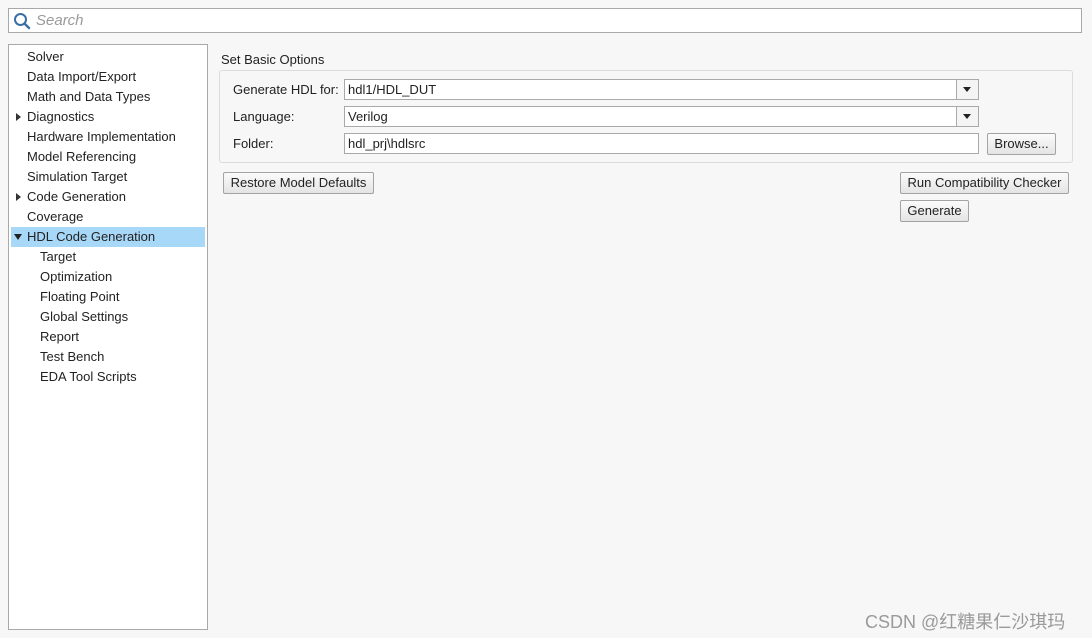 This screenshot has width=1092, height=638. Describe the element at coordinates (661, 143) in the screenshot. I see `folder-field: hdl_prj\hdlsrc` at that location.